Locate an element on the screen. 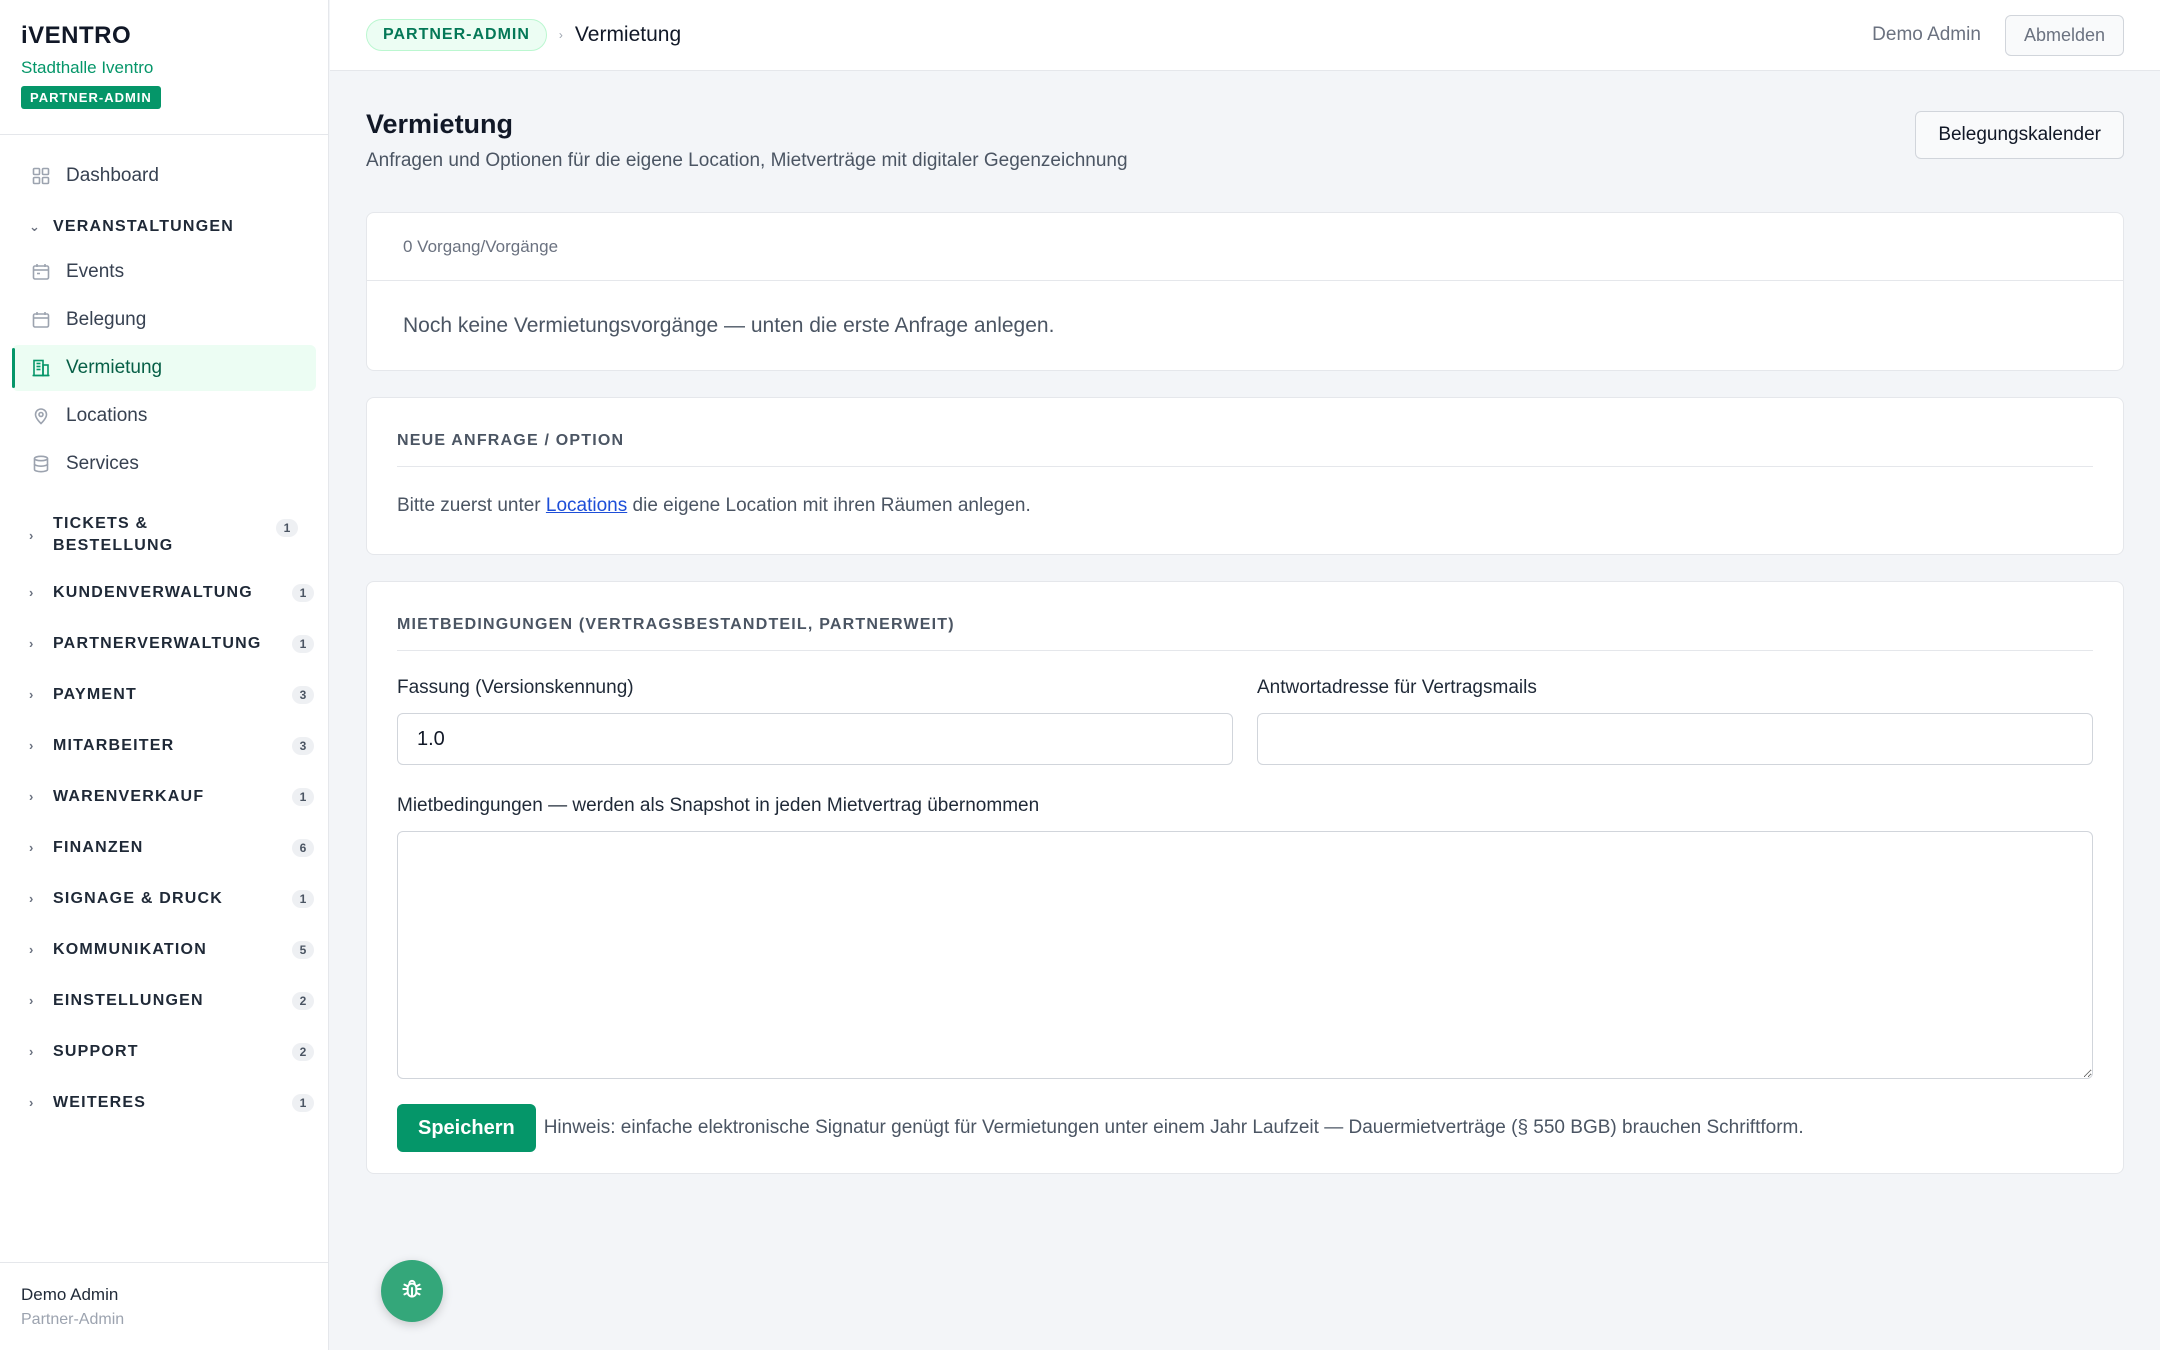  chevron-down-icon: ⌄ is located at coordinates (35, 226).